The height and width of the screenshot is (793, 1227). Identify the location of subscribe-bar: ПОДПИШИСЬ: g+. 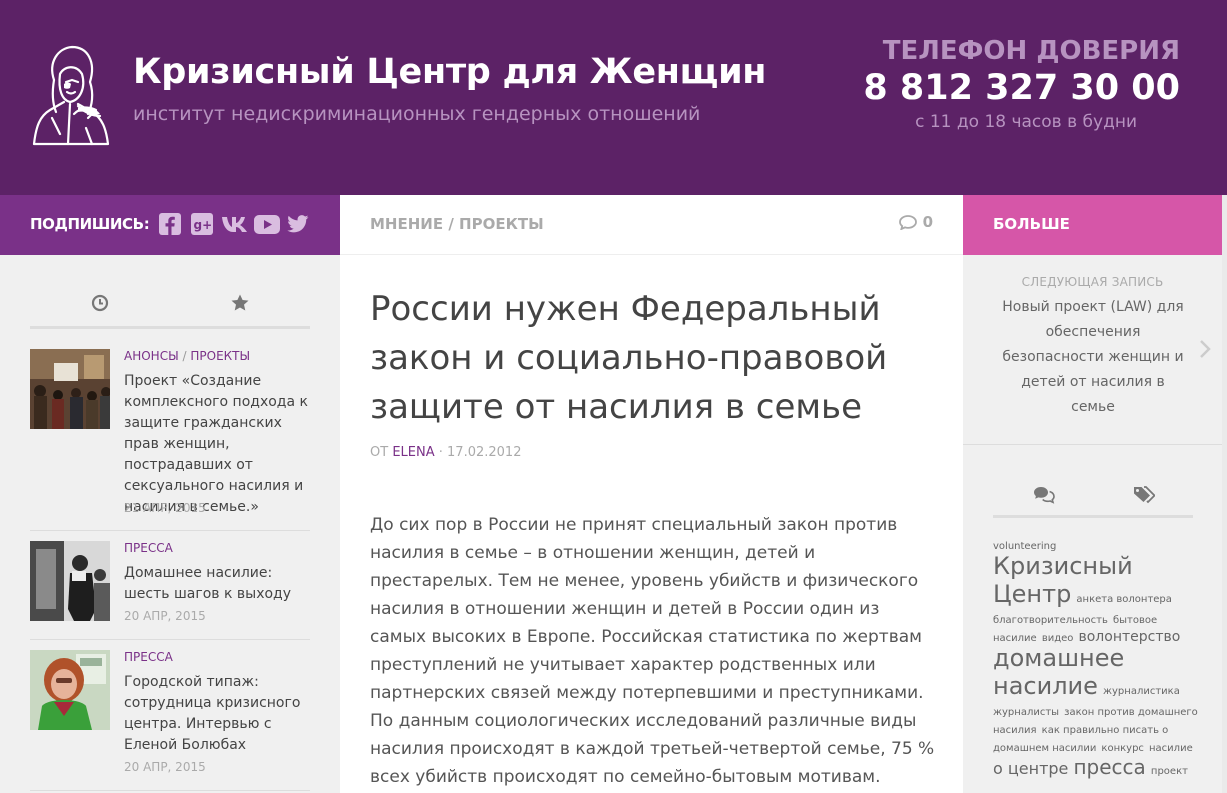
(170, 225).